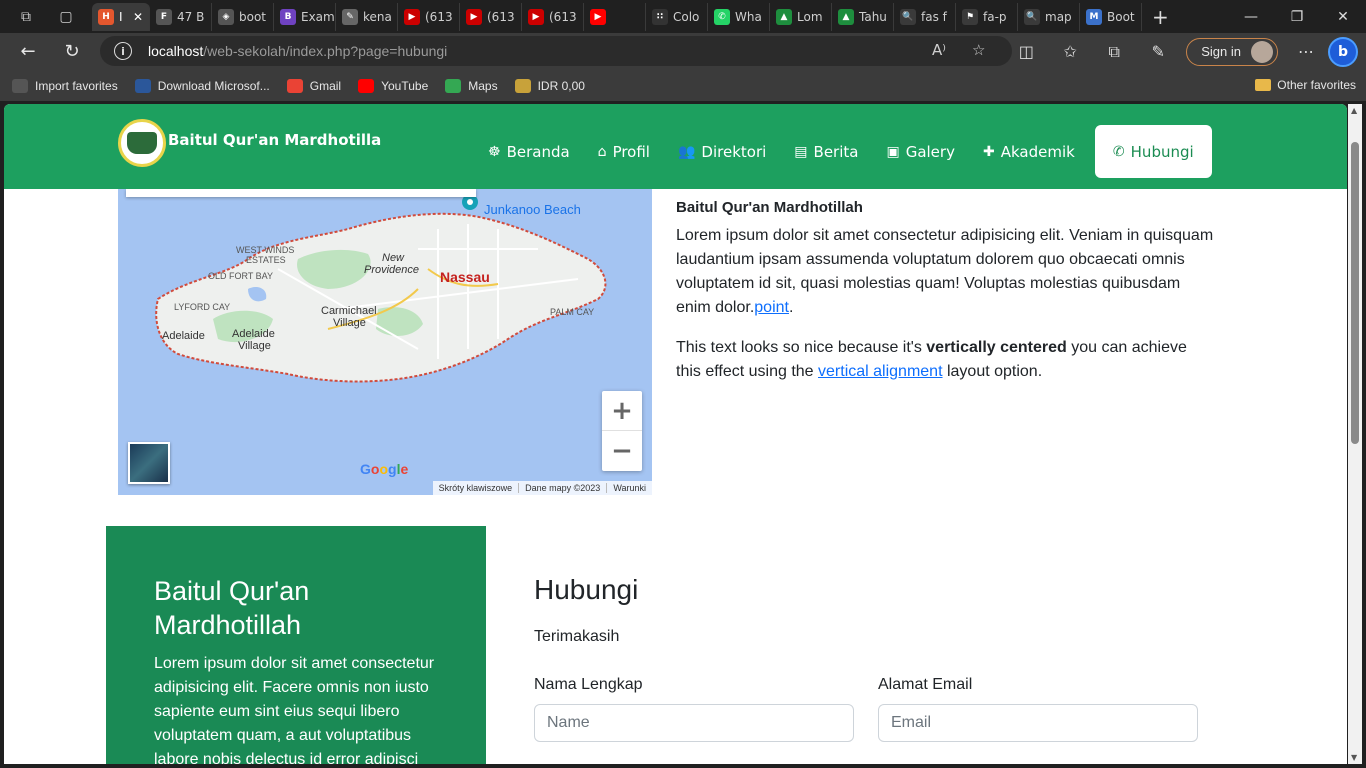 This screenshot has width=1366, height=768. Describe the element at coordinates (572, 312) in the screenshot. I see `map-label: PALM CAY` at that location.